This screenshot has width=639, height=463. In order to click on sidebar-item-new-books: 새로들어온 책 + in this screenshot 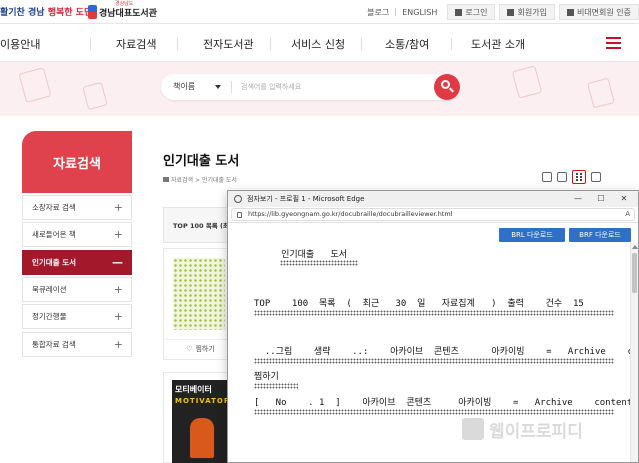, I will do `click(77, 234)`.